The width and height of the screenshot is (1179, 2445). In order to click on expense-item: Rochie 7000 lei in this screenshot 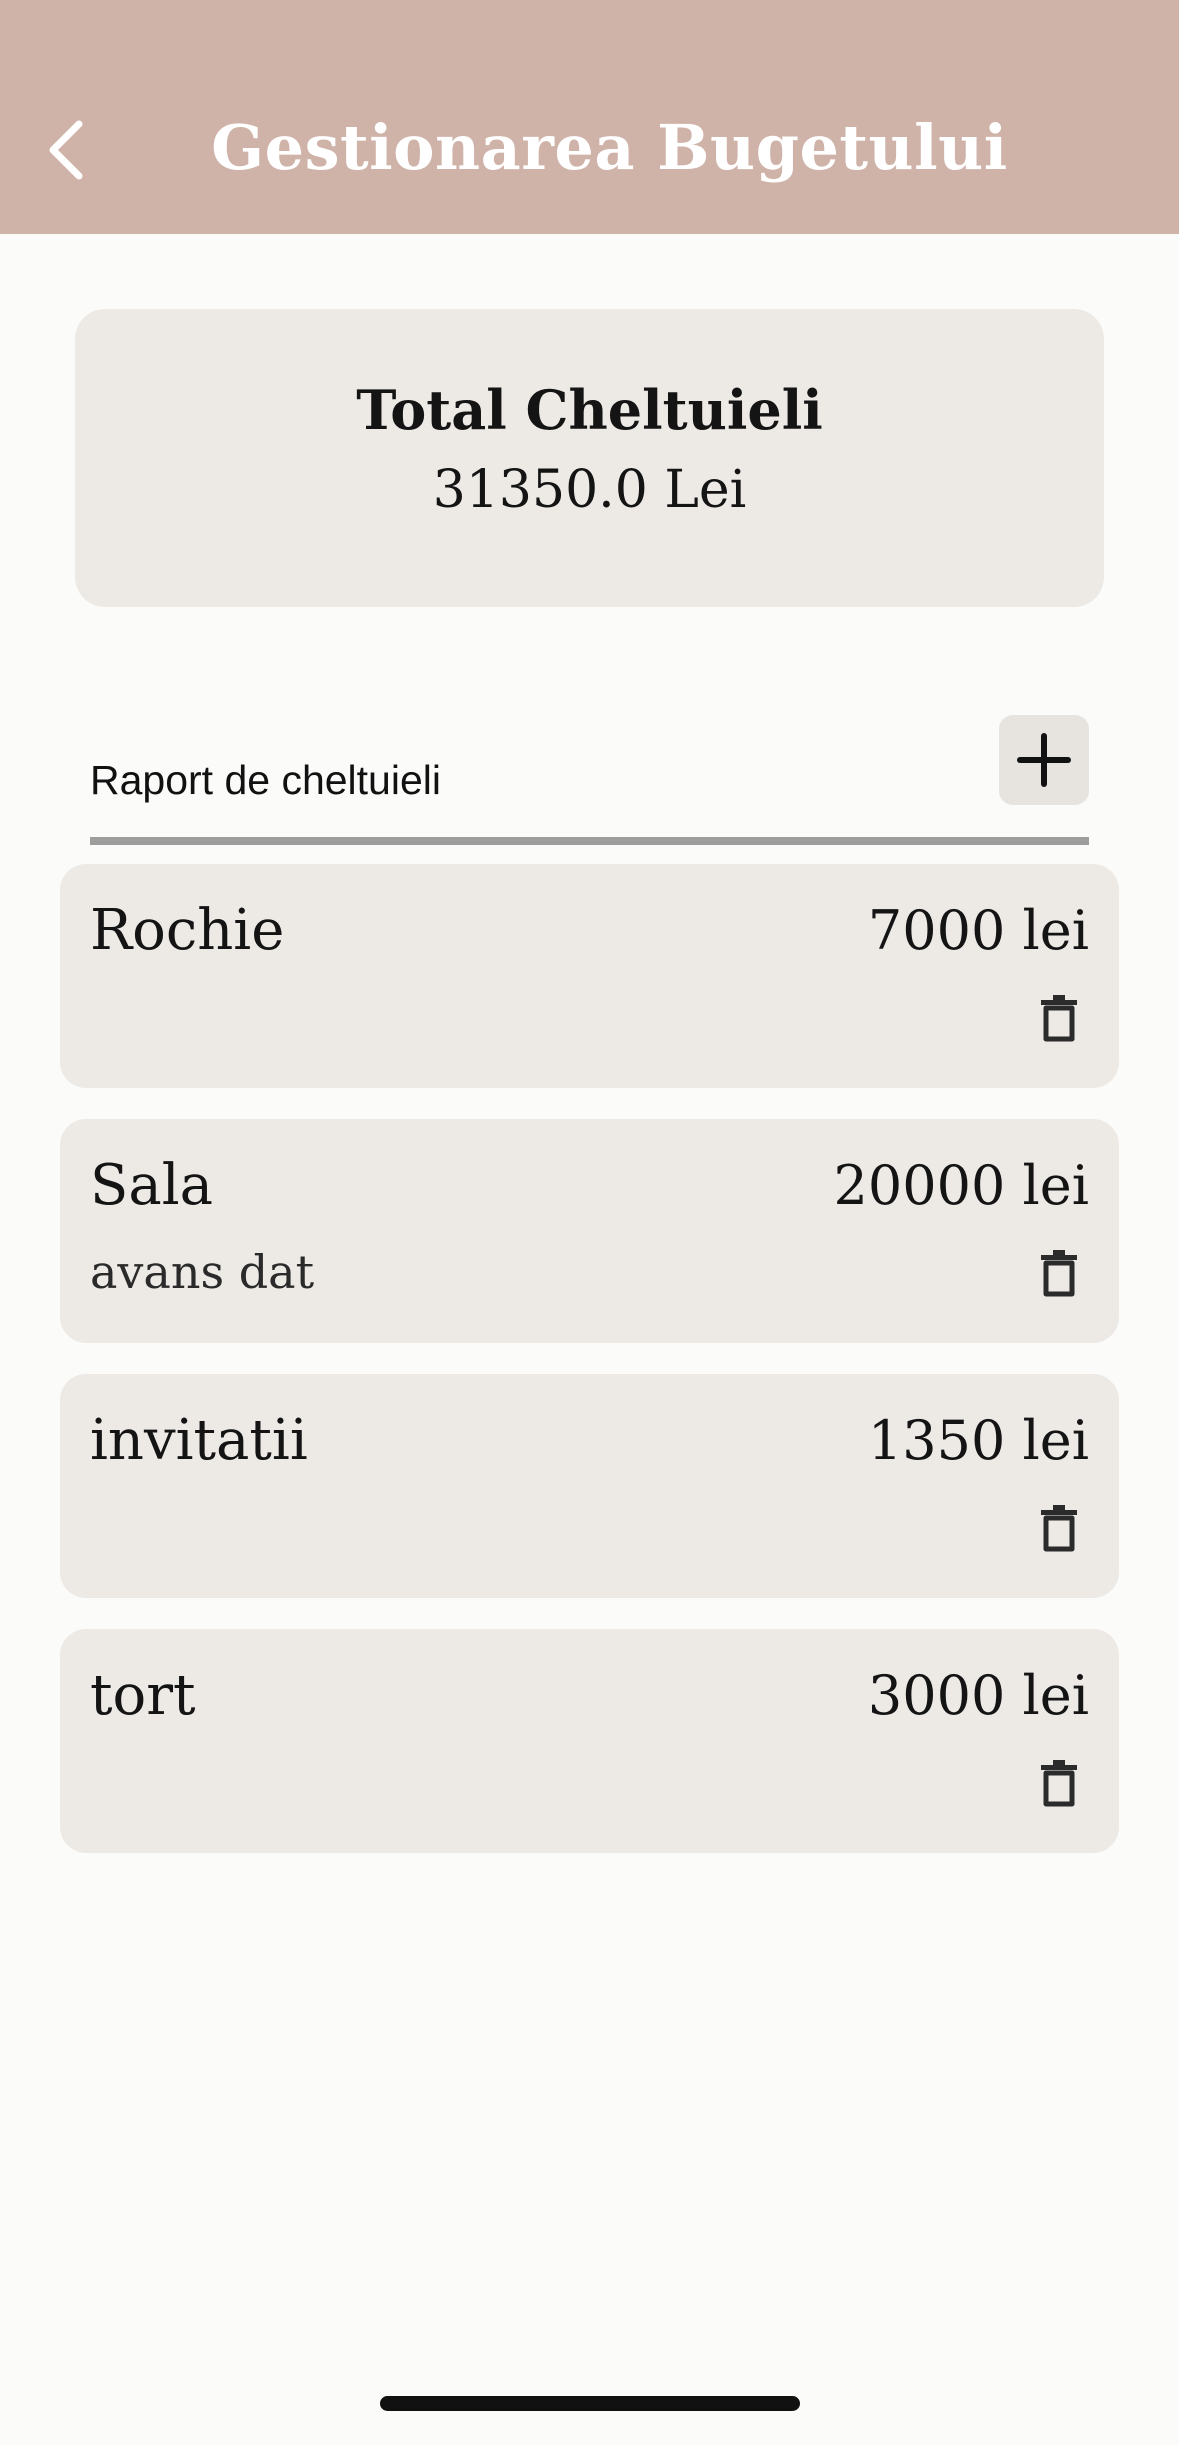, I will do `click(589, 976)`.